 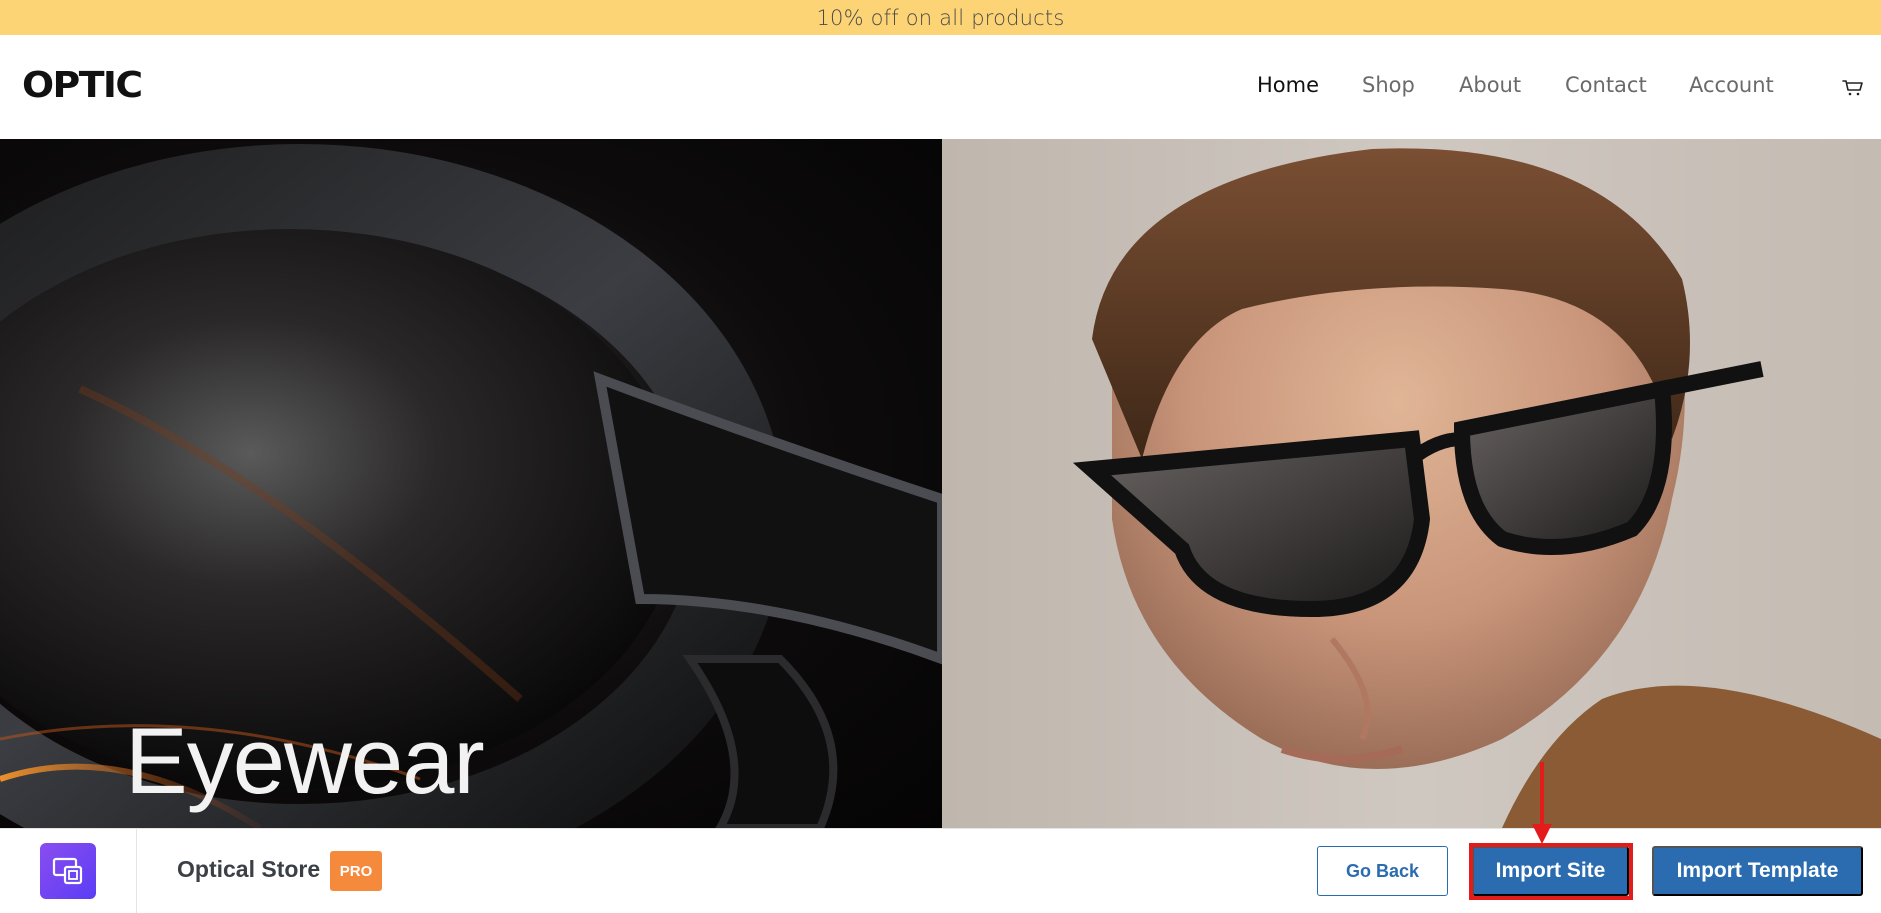 What do you see at coordinates (305, 760) in the screenshot?
I see `hero-title: Eyewear` at bounding box center [305, 760].